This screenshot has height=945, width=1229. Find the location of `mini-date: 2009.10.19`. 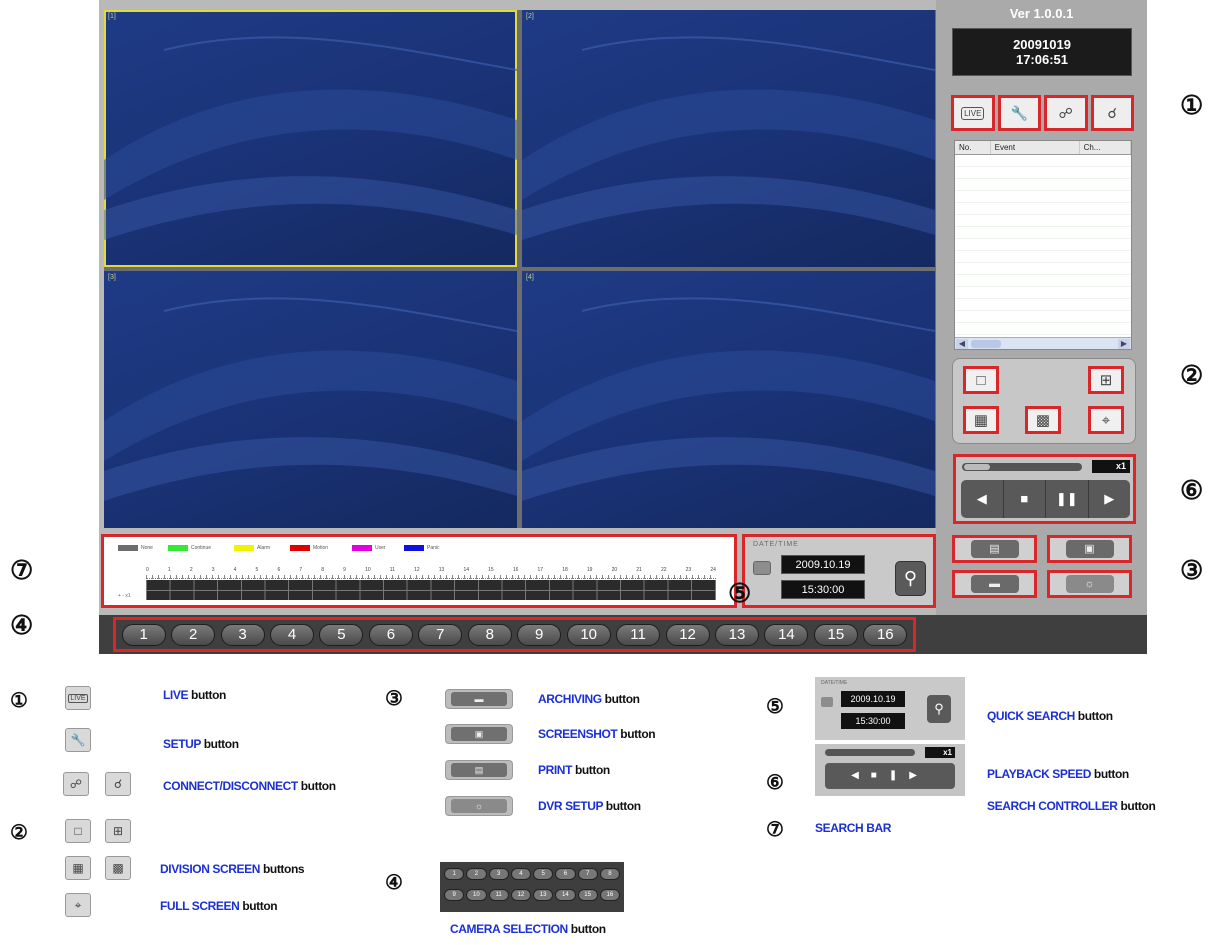

mini-date: 2009.10.19 is located at coordinates (873, 699).